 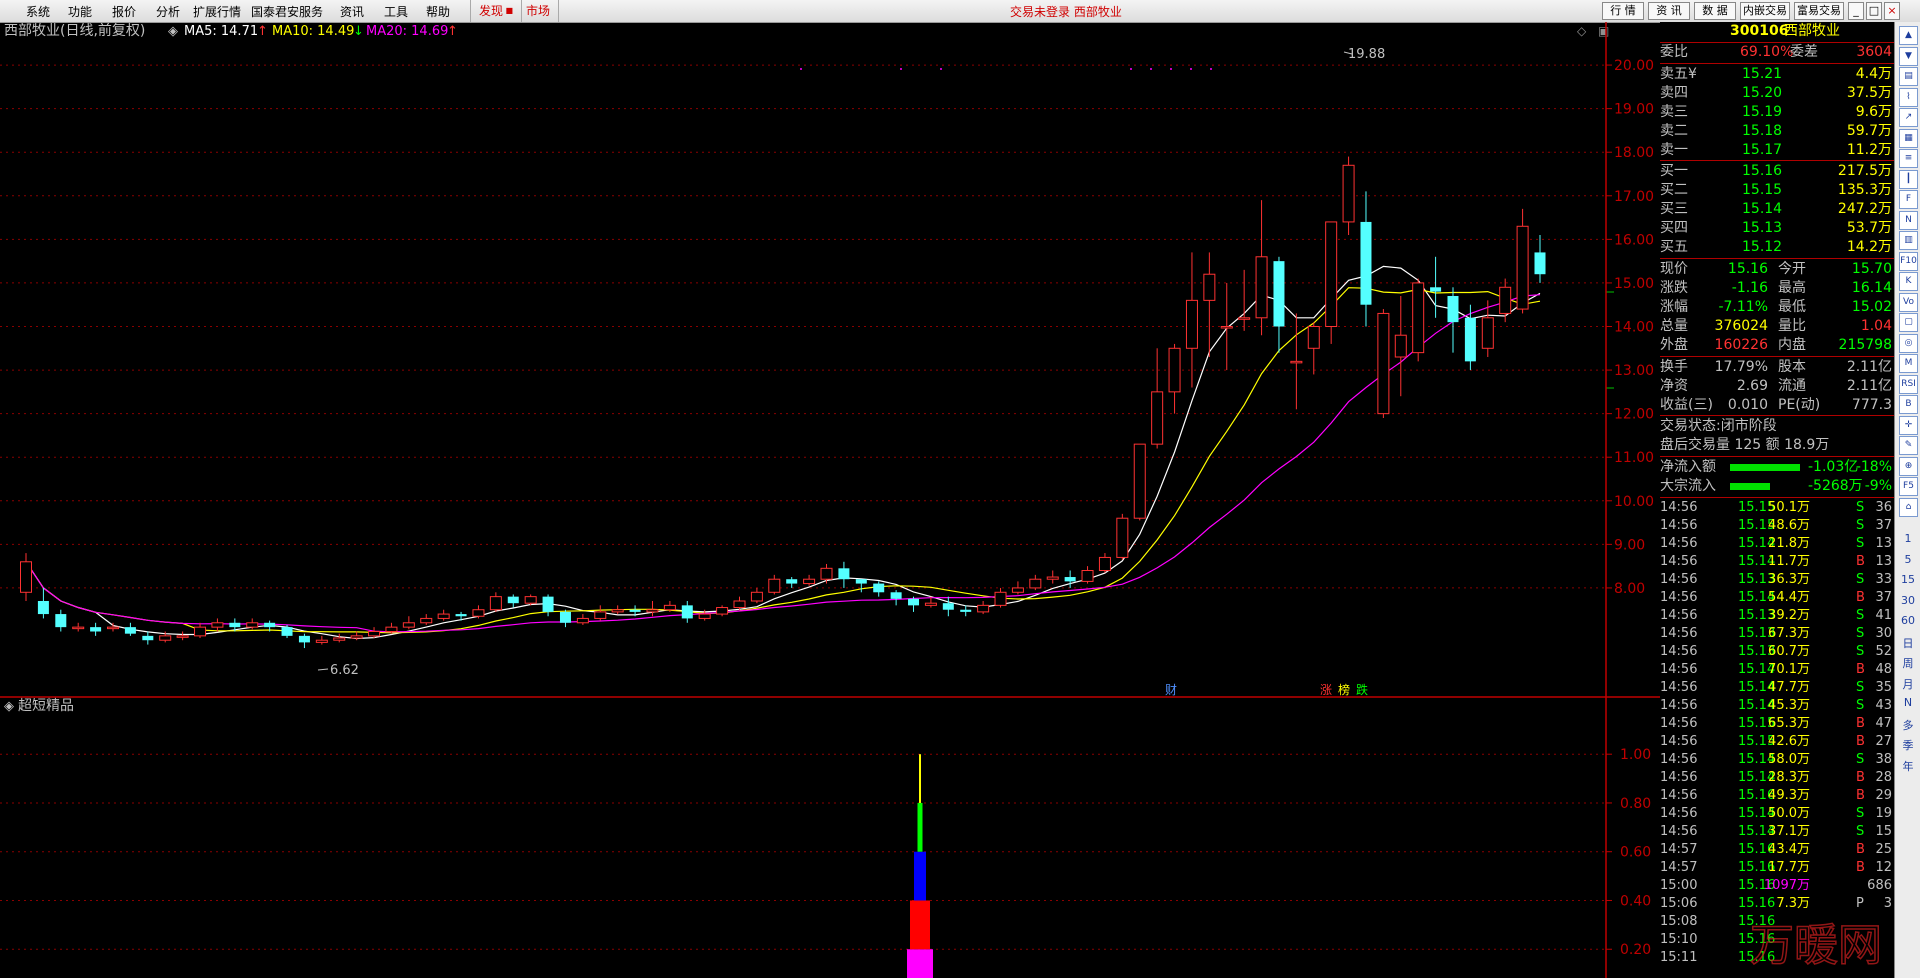 I want to click on tick-row: 14:56 15.15 42.6万 B 27, so click(x=1777, y=742).